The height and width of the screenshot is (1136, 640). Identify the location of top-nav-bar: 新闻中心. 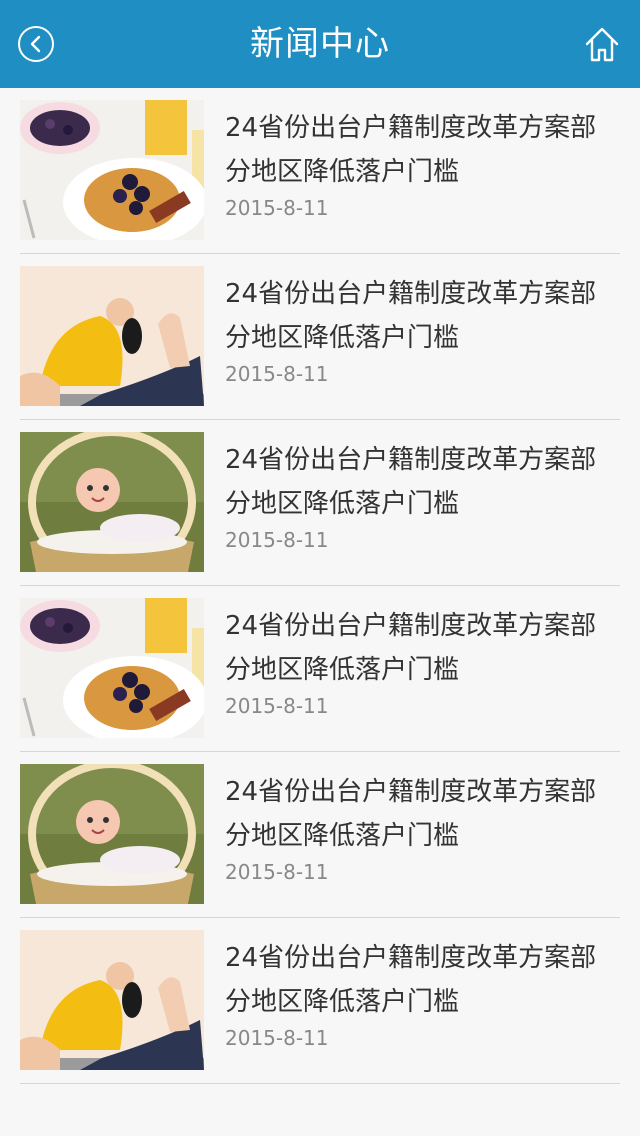
(320, 44).